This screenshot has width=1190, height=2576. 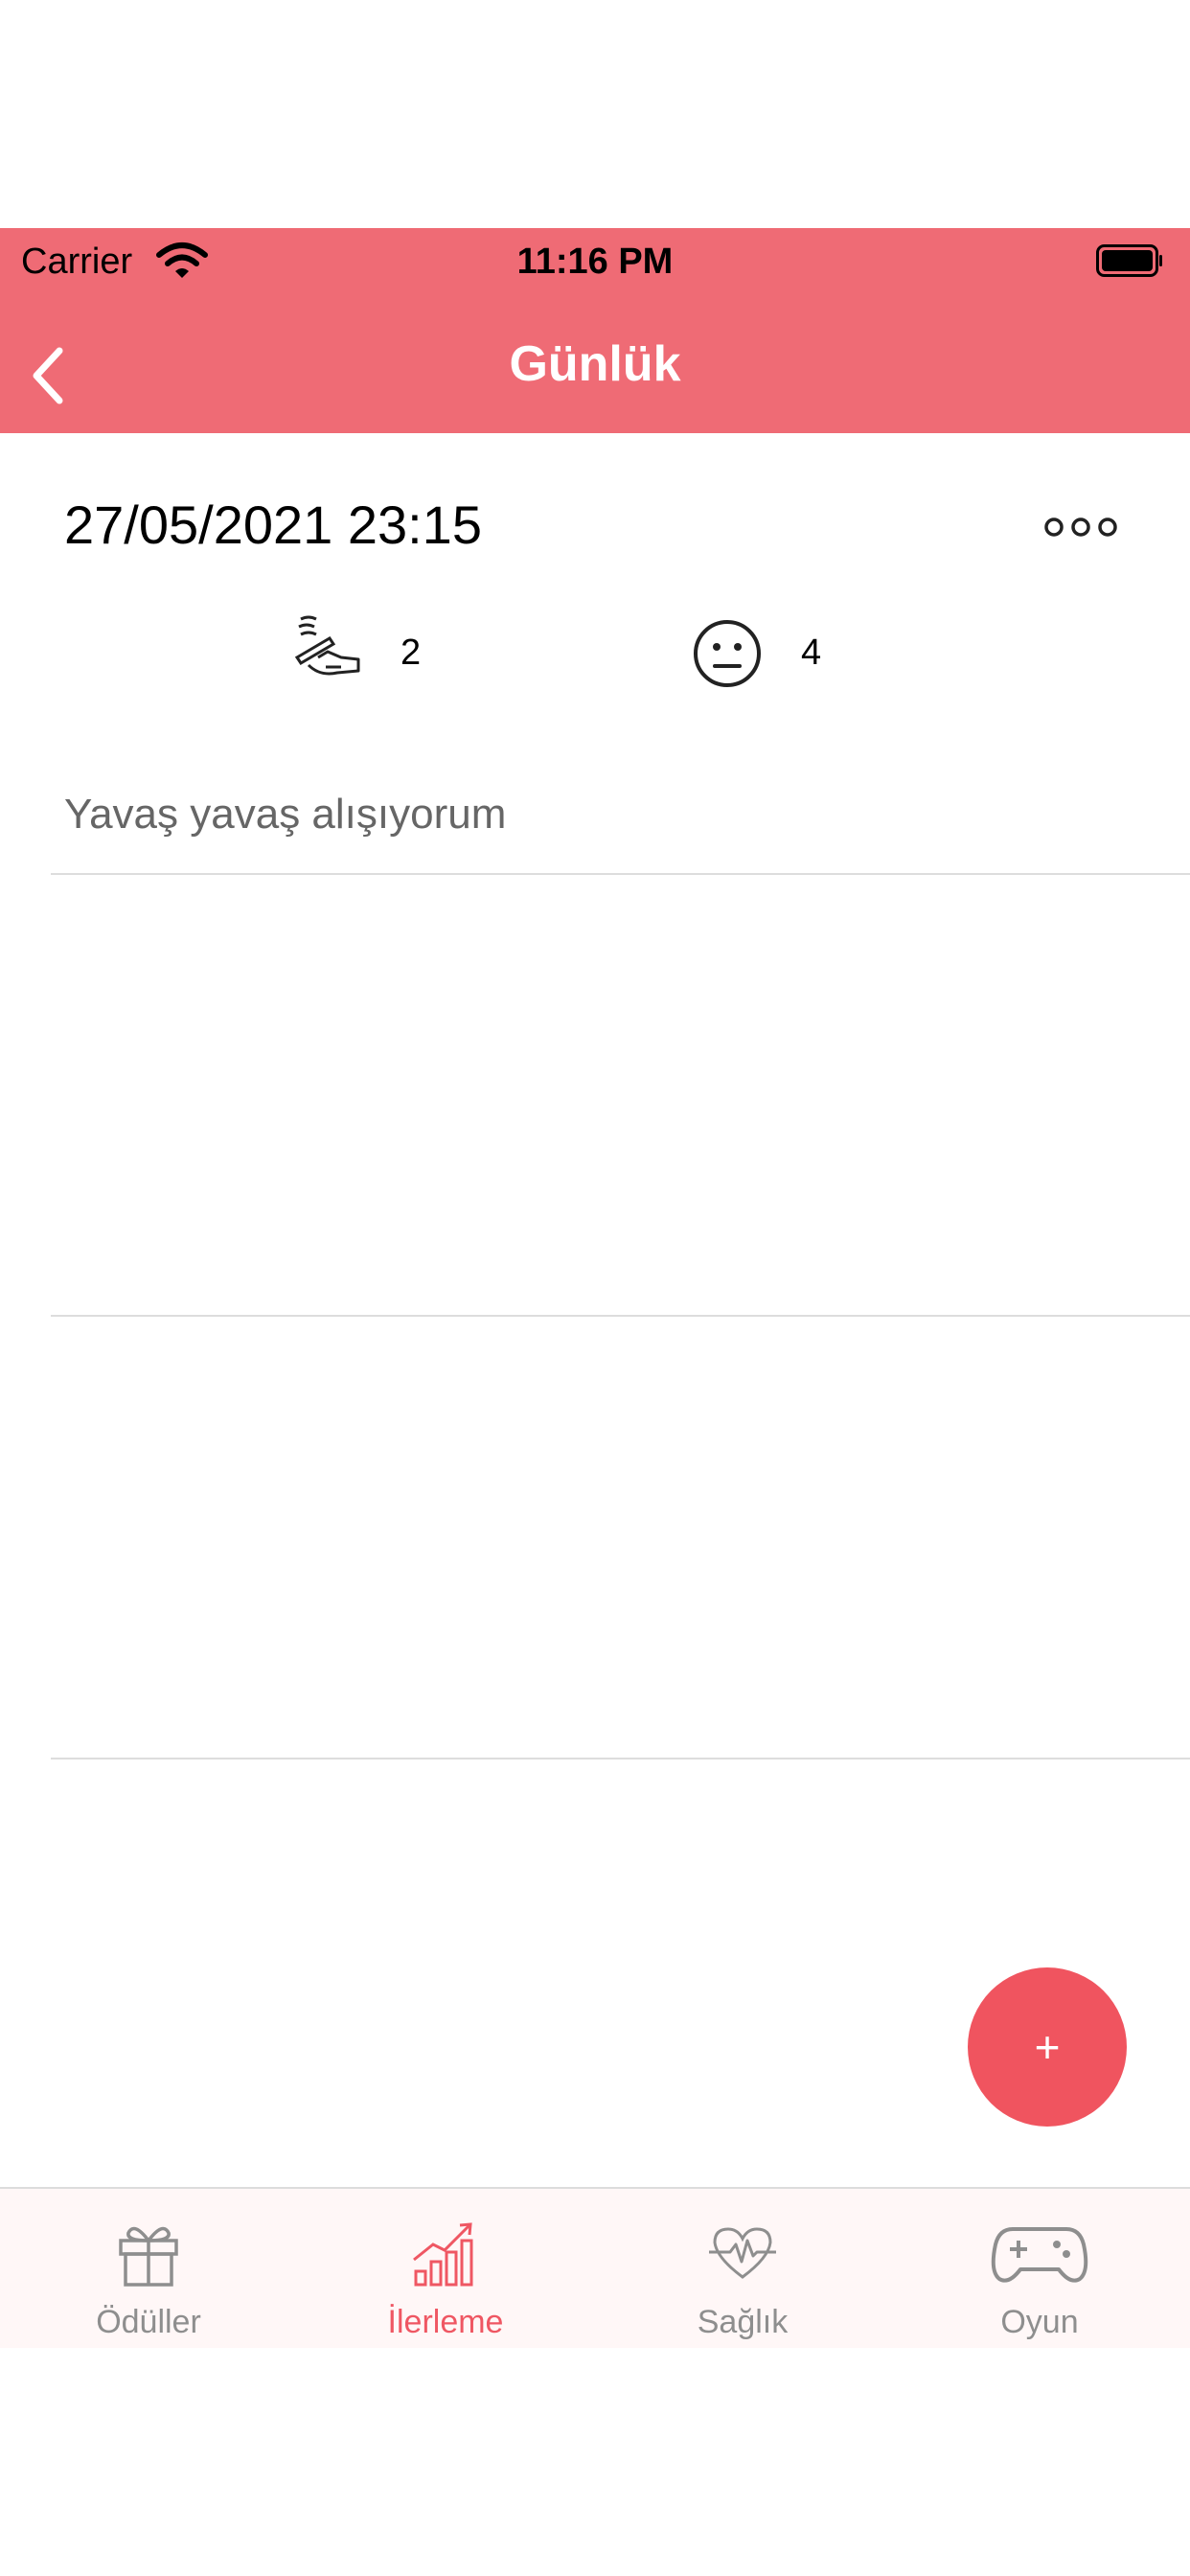 I want to click on entry-note: Yavaş yavaş alışıyorum, so click(x=285, y=815).